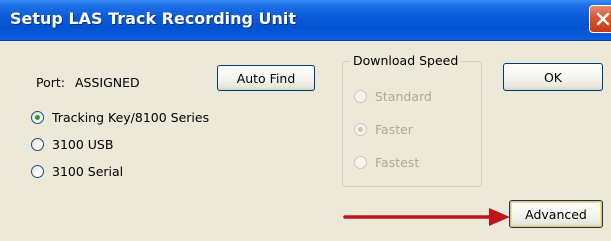 Image resolution: width=611 pixels, height=241 pixels. I want to click on radio-3100-usb-label: 3100 USB, so click(83, 144).